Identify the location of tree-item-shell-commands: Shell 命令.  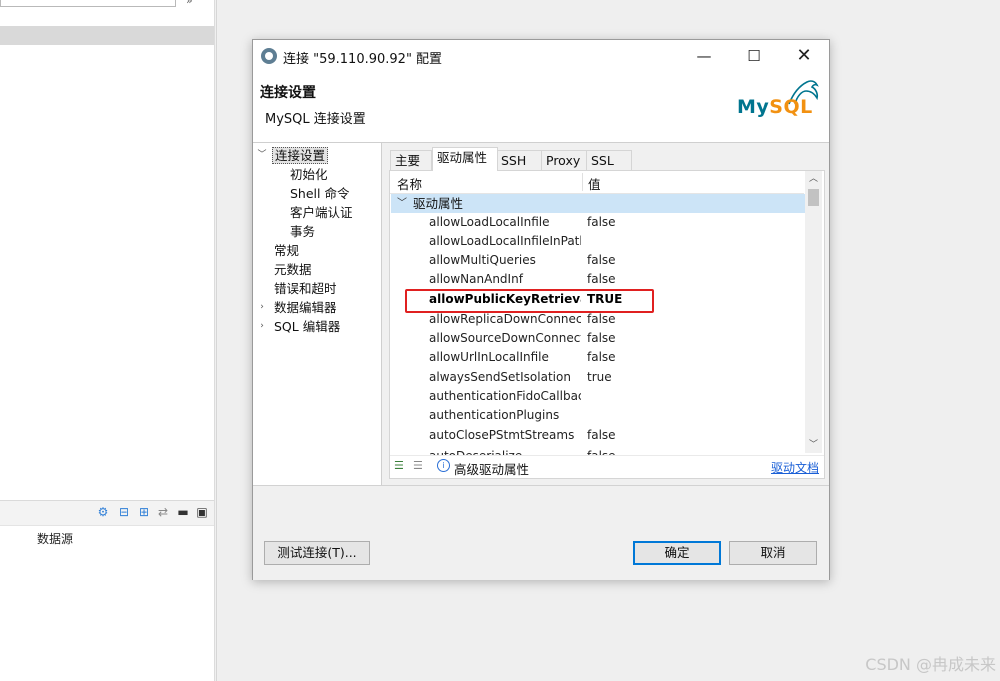
(319, 193).